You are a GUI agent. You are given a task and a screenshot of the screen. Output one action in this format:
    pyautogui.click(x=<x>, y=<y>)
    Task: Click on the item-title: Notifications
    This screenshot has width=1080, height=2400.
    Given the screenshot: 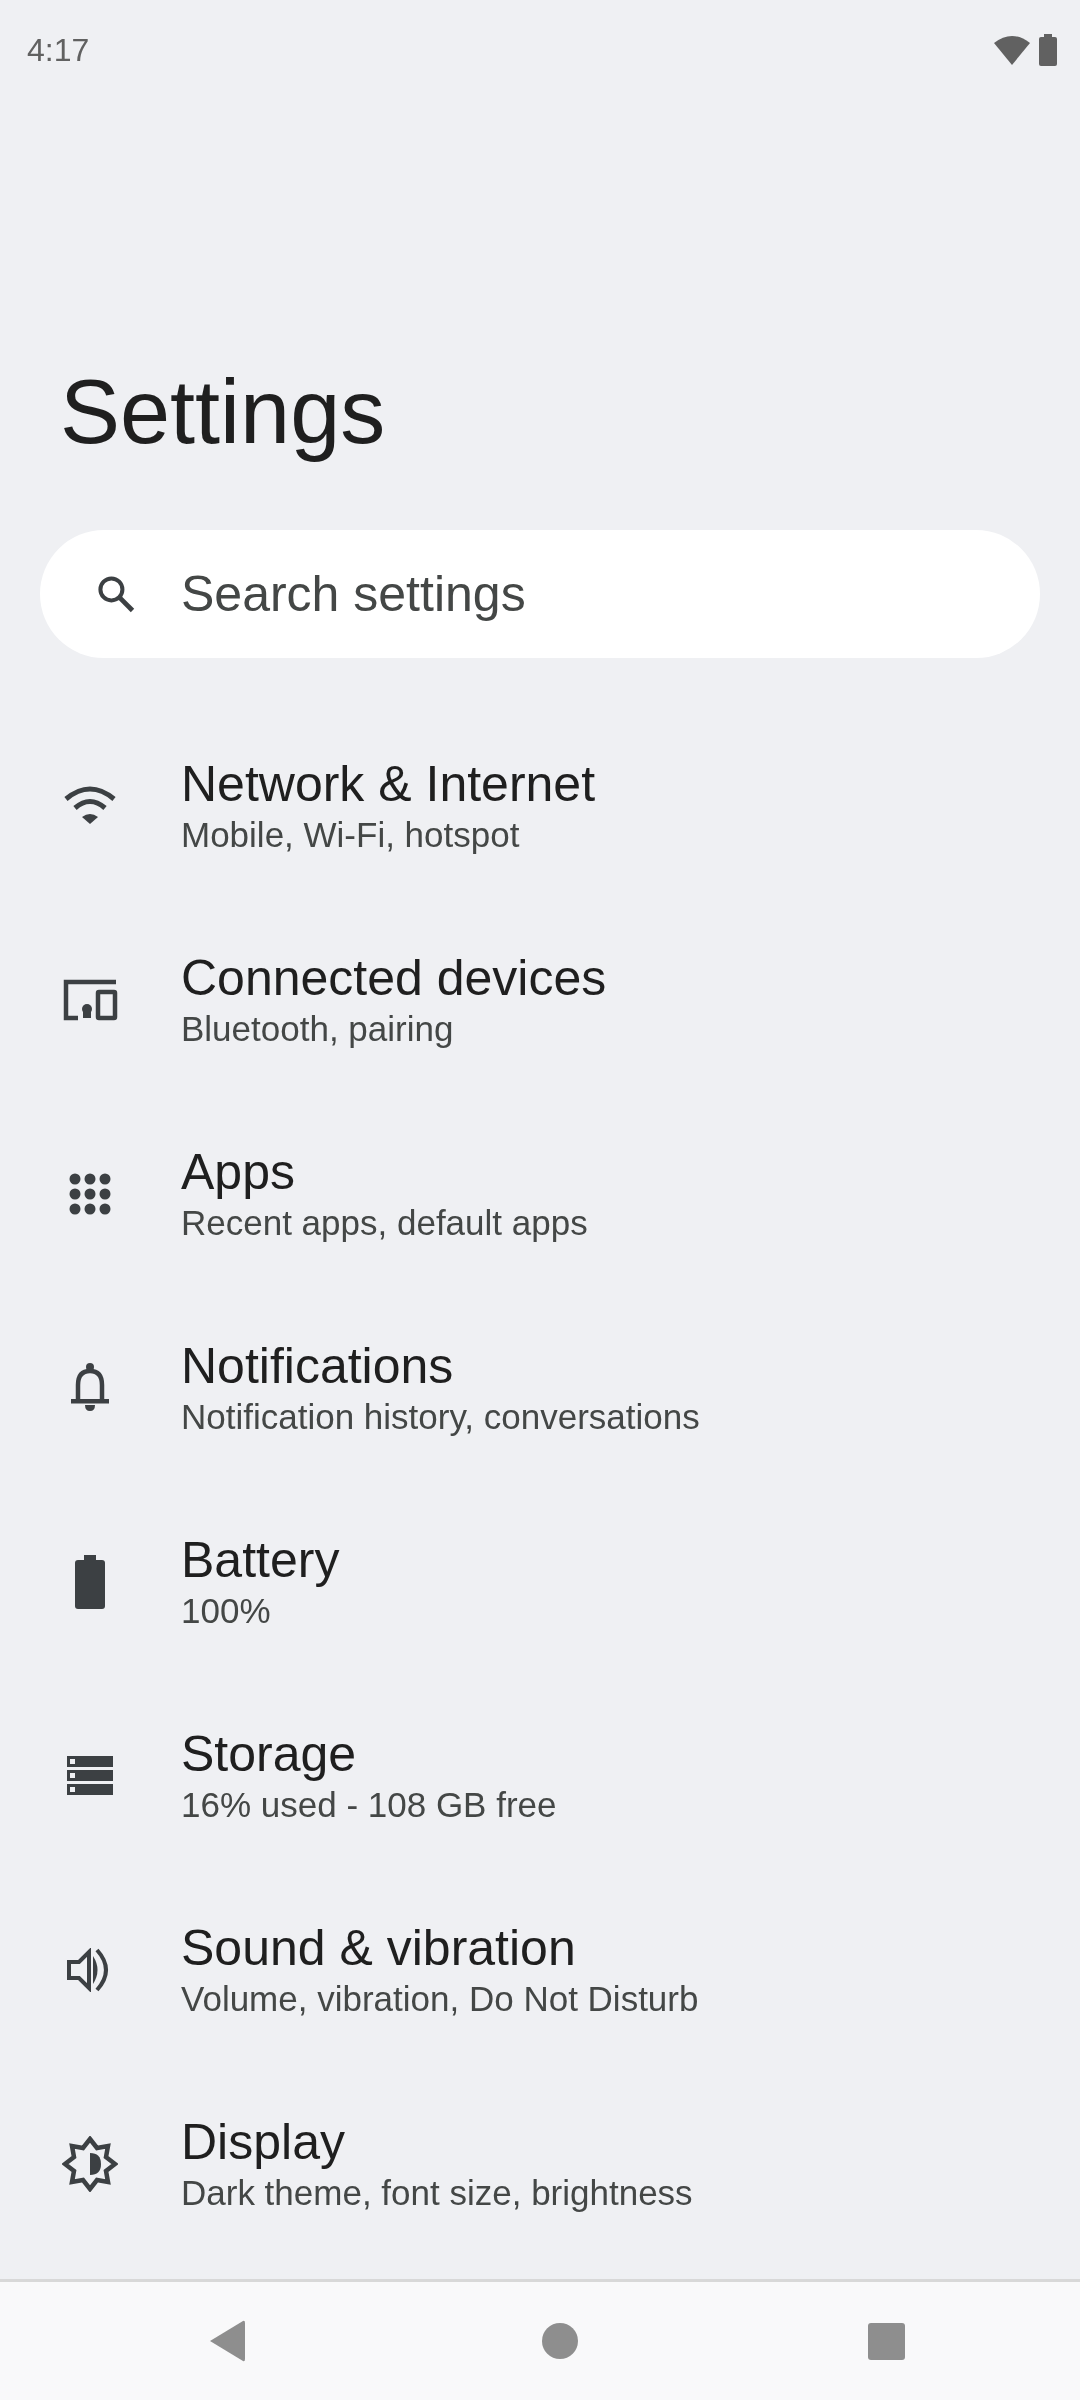 What is the action you would take?
    pyautogui.click(x=318, y=1366)
    